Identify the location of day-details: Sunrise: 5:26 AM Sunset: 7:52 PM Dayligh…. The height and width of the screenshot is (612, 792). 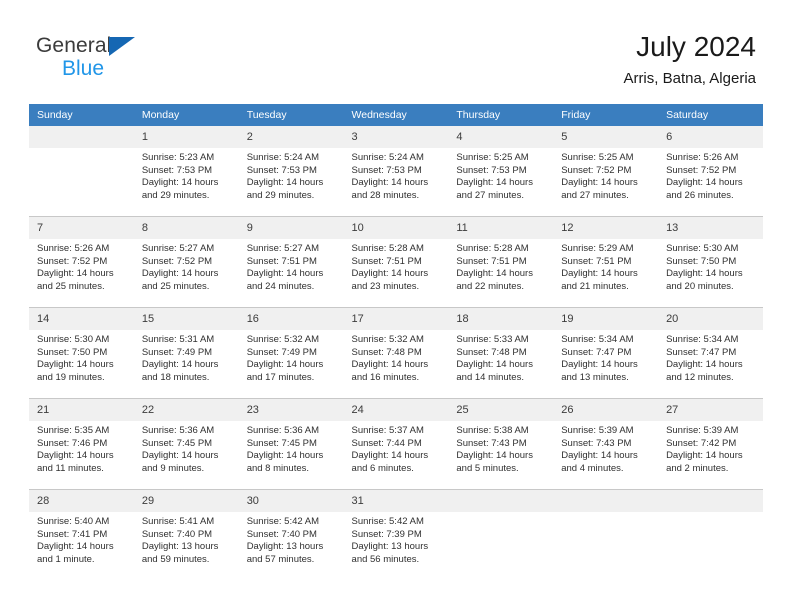
(710, 175).